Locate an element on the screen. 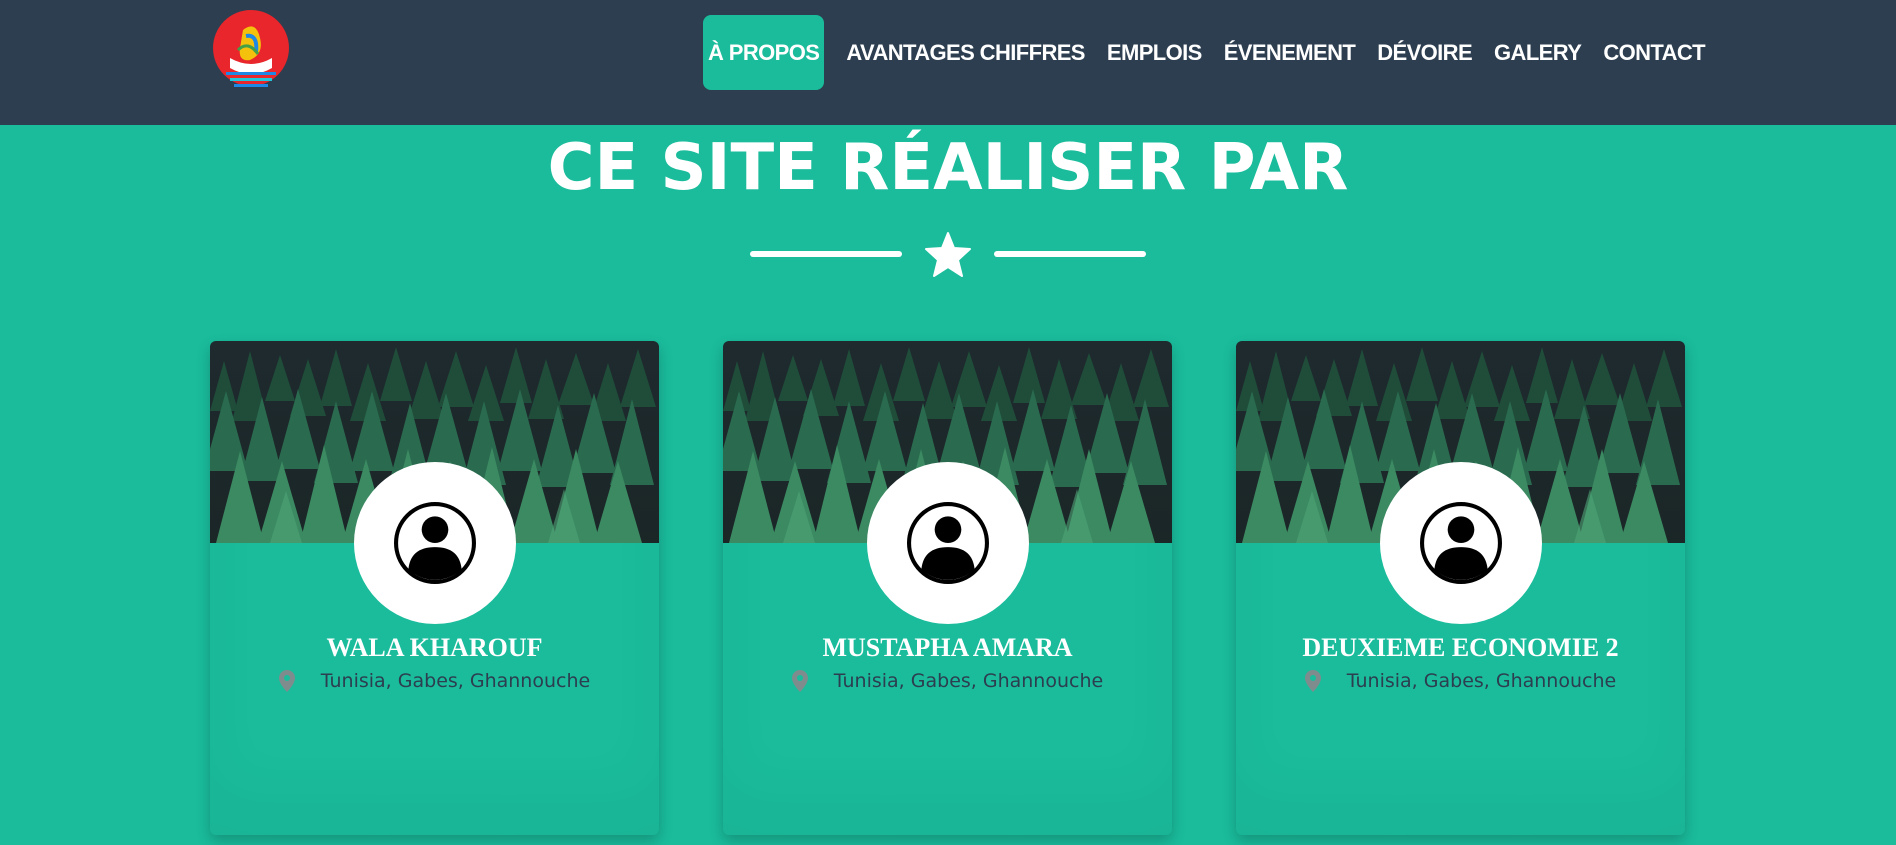 This screenshot has width=1896, height=845. nav-link-contact: CONTACT is located at coordinates (1654, 52).